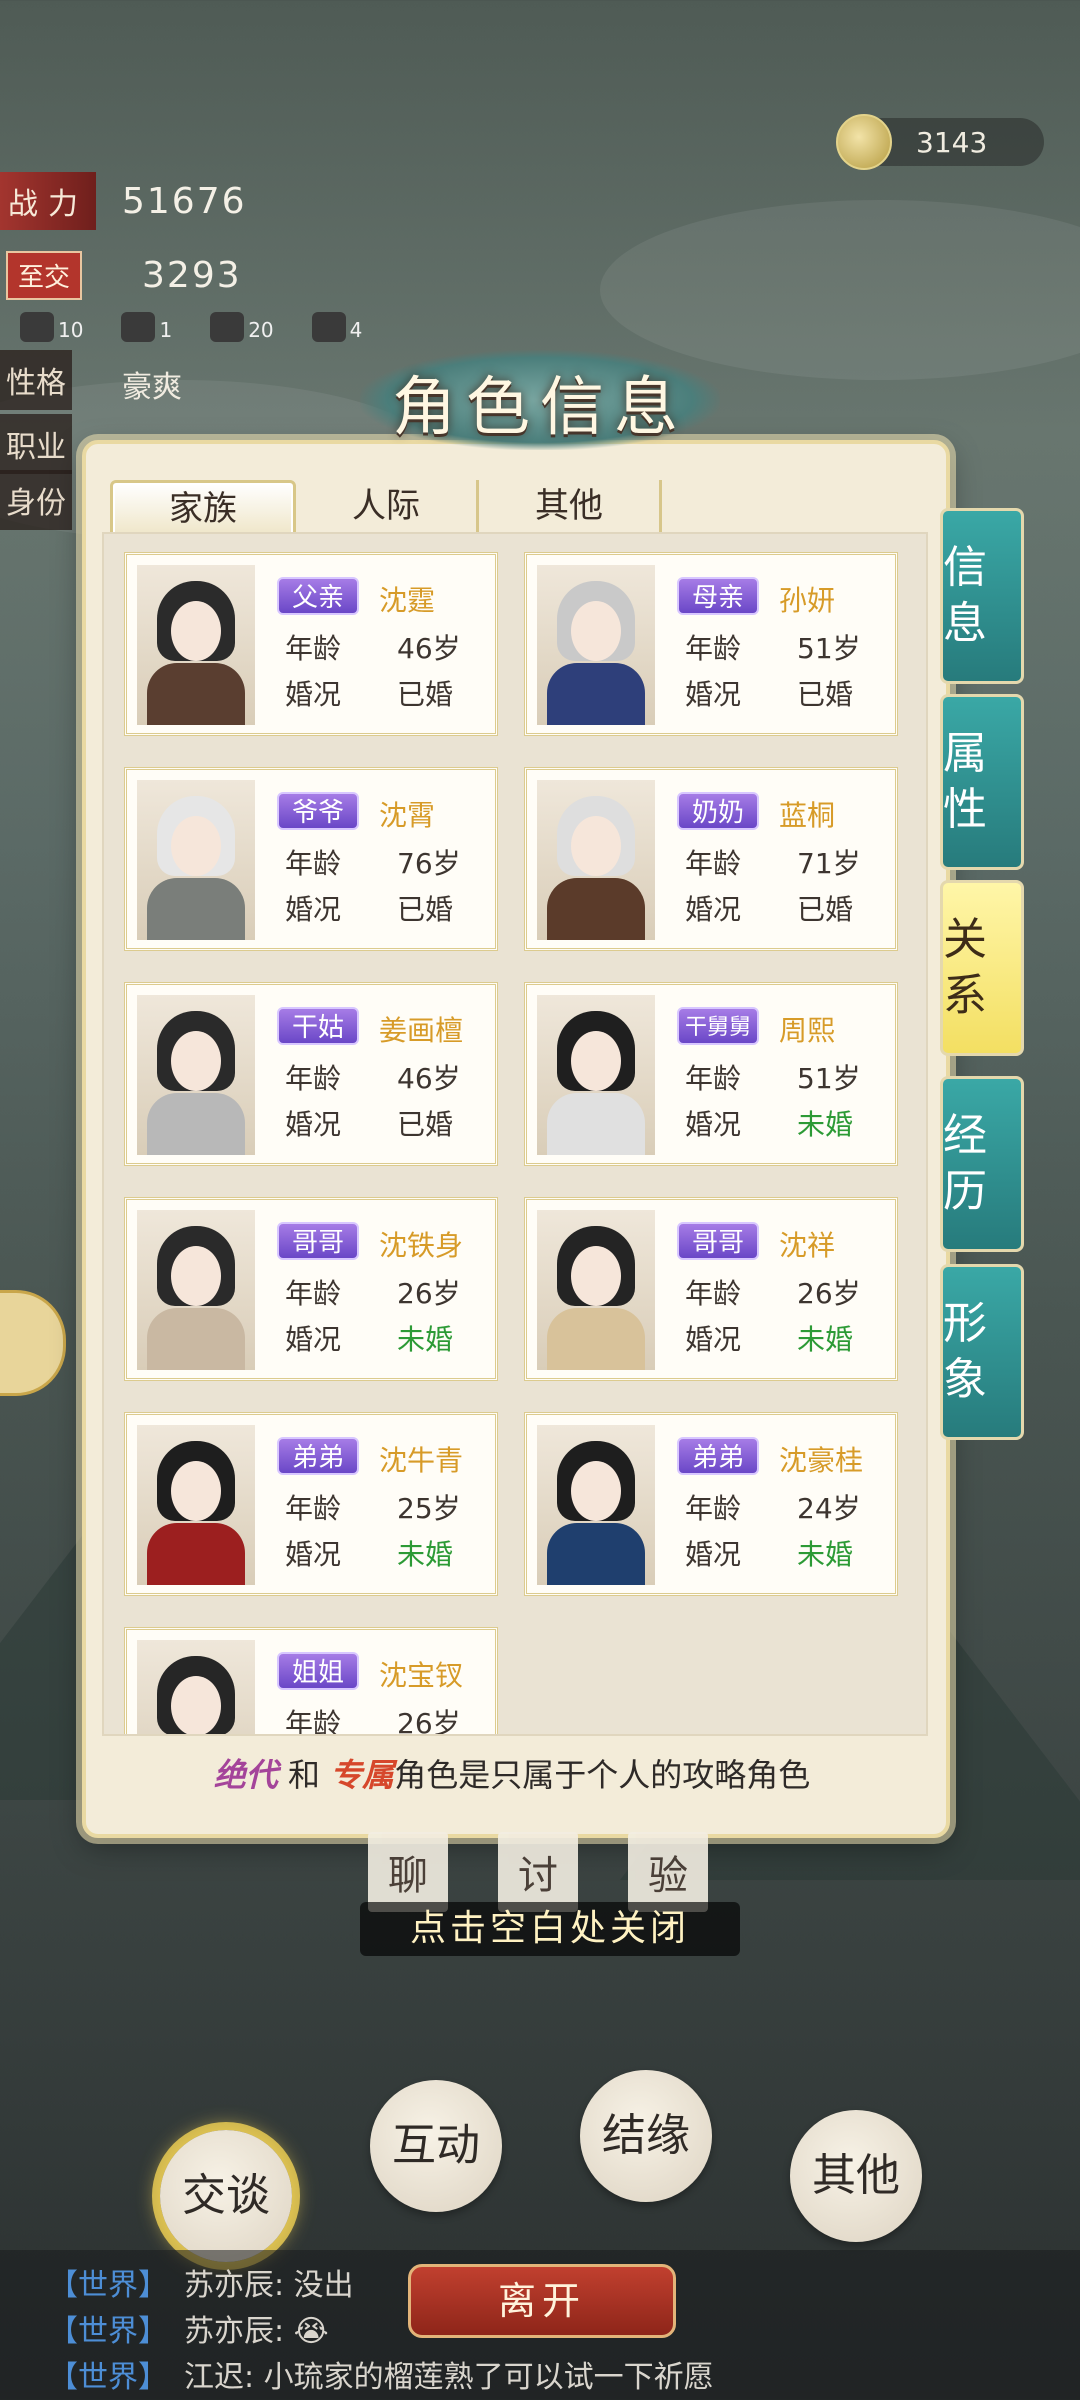 The image size is (1080, 2400). Describe the element at coordinates (542, 2301) in the screenshot. I see `leave-button: 离开` at that location.